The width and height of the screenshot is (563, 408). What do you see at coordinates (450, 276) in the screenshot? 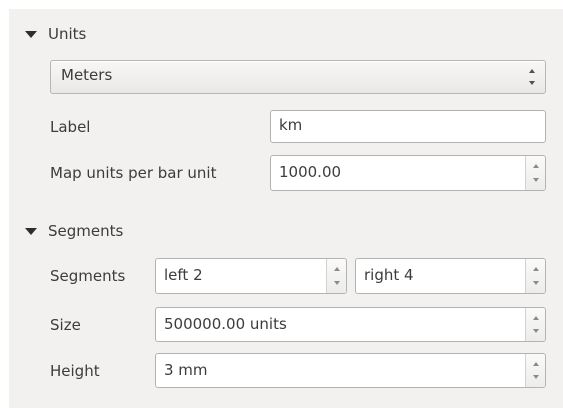
I see `segments-right-spinbox: right 4` at bounding box center [450, 276].